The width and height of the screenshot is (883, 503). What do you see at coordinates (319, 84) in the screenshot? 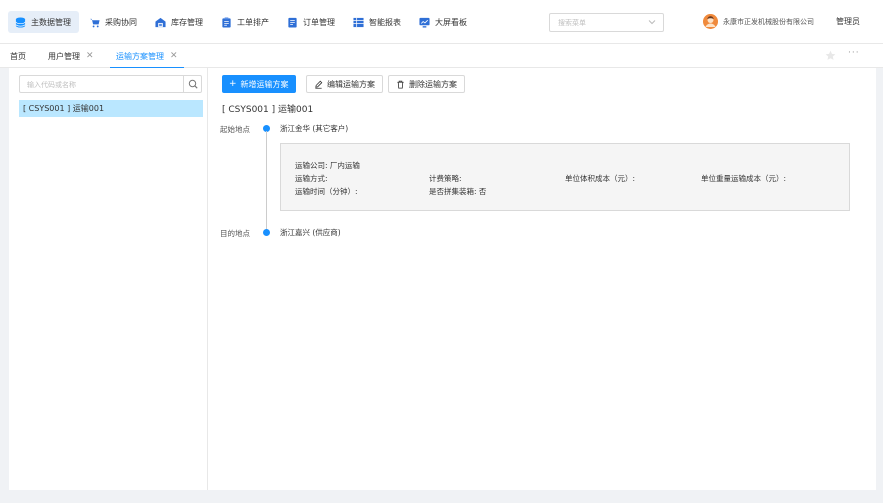
I see `edit-icon` at bounding box center [319, 84].